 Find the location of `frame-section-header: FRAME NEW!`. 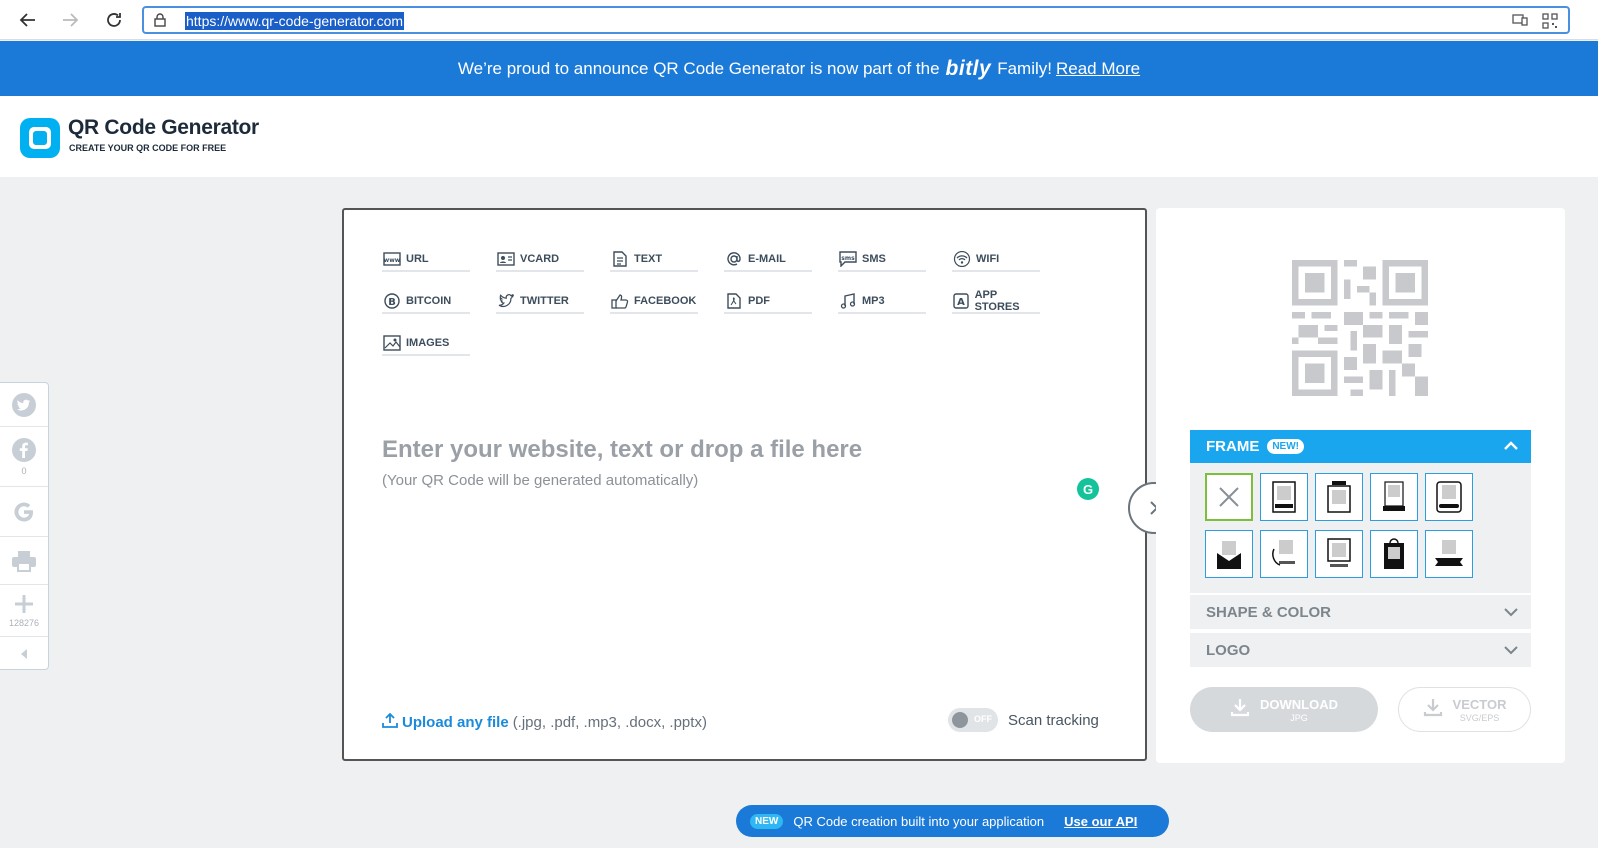

frame-section-header: FRAME NEW! is located at coordinates (1360, 446).